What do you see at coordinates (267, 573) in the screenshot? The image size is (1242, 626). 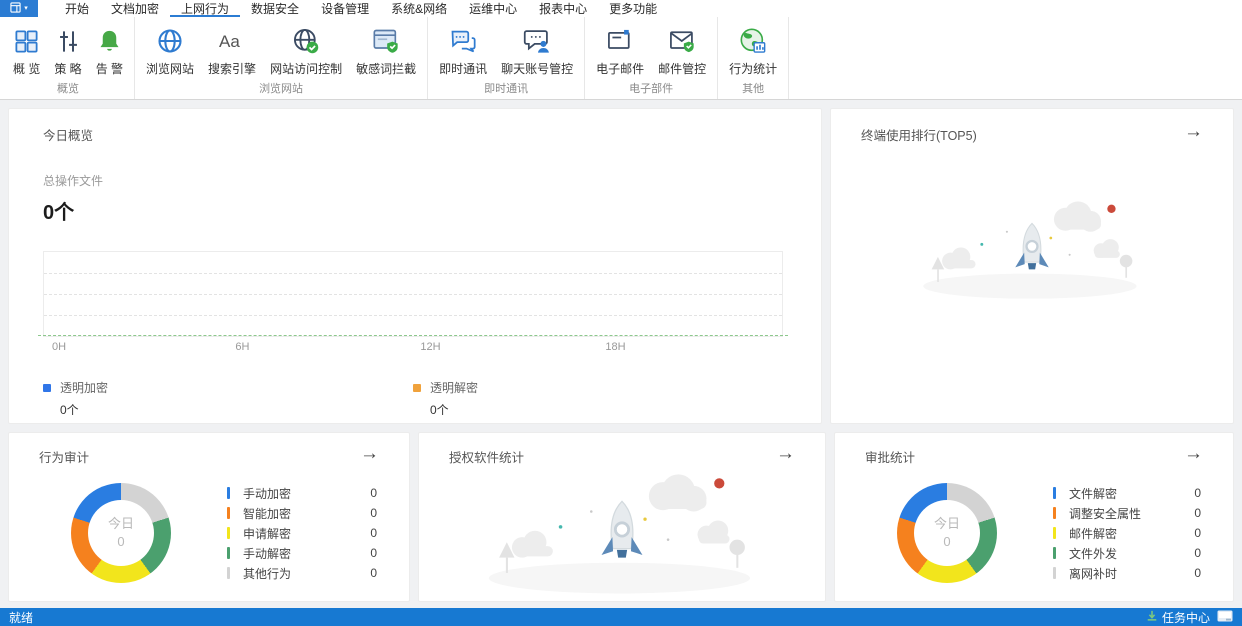 I see `legend-label: 其他行为` at bounding box center [267, 573].